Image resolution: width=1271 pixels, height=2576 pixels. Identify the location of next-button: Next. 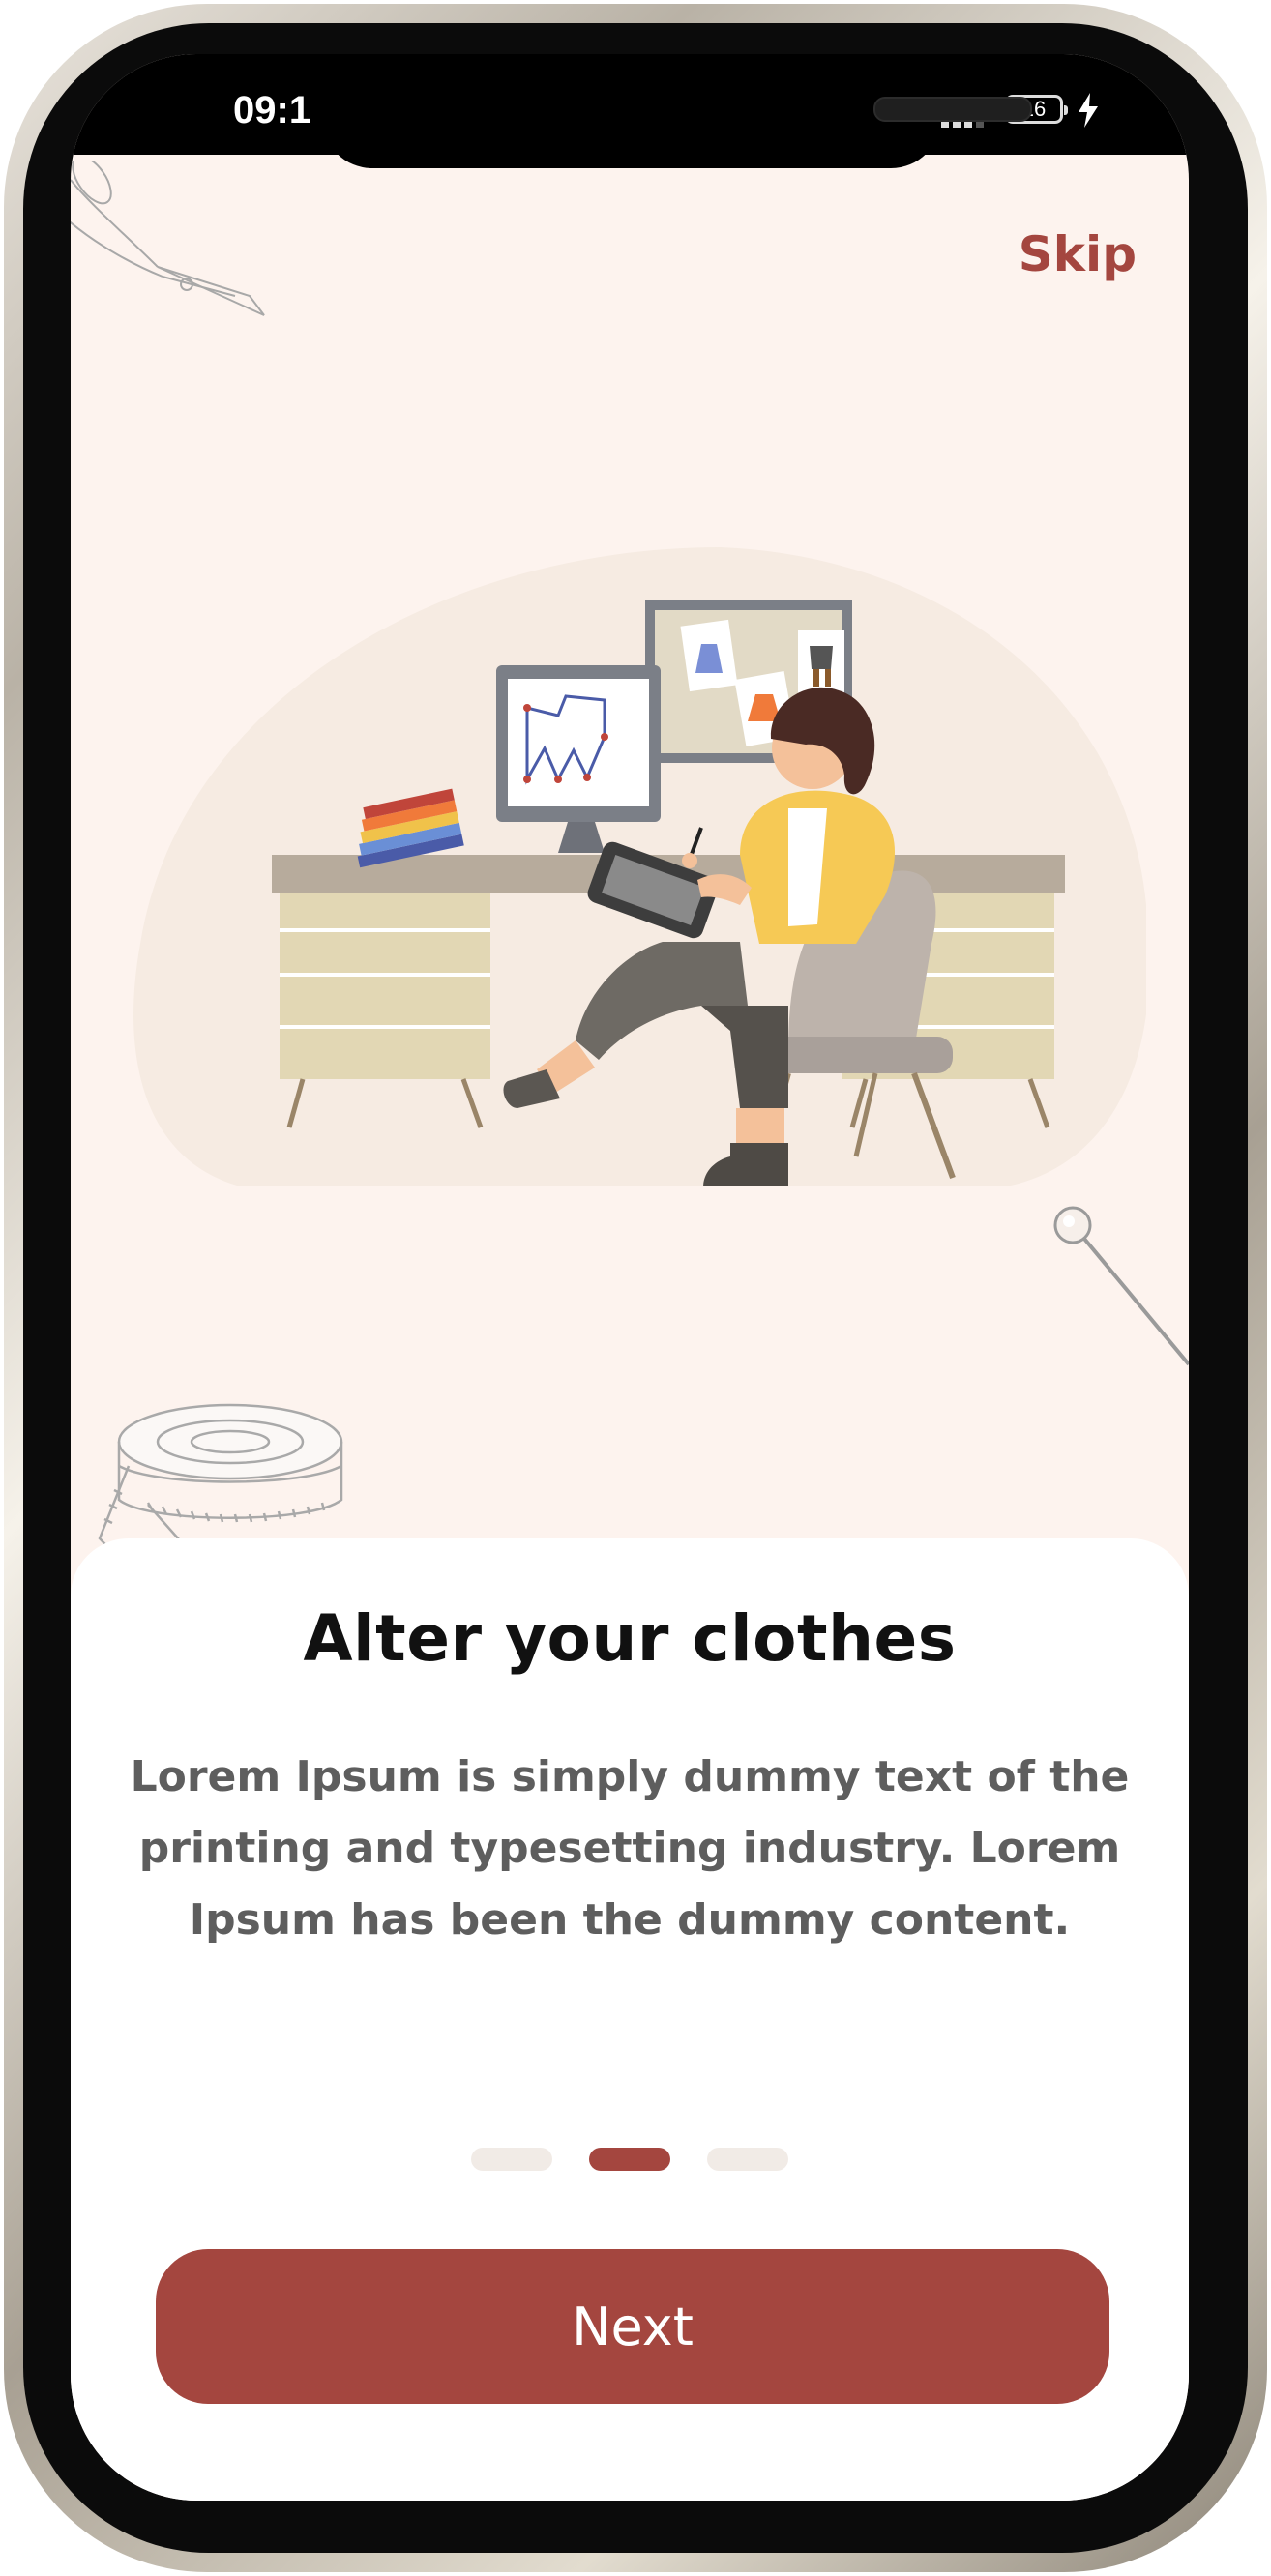
(633, 2326).